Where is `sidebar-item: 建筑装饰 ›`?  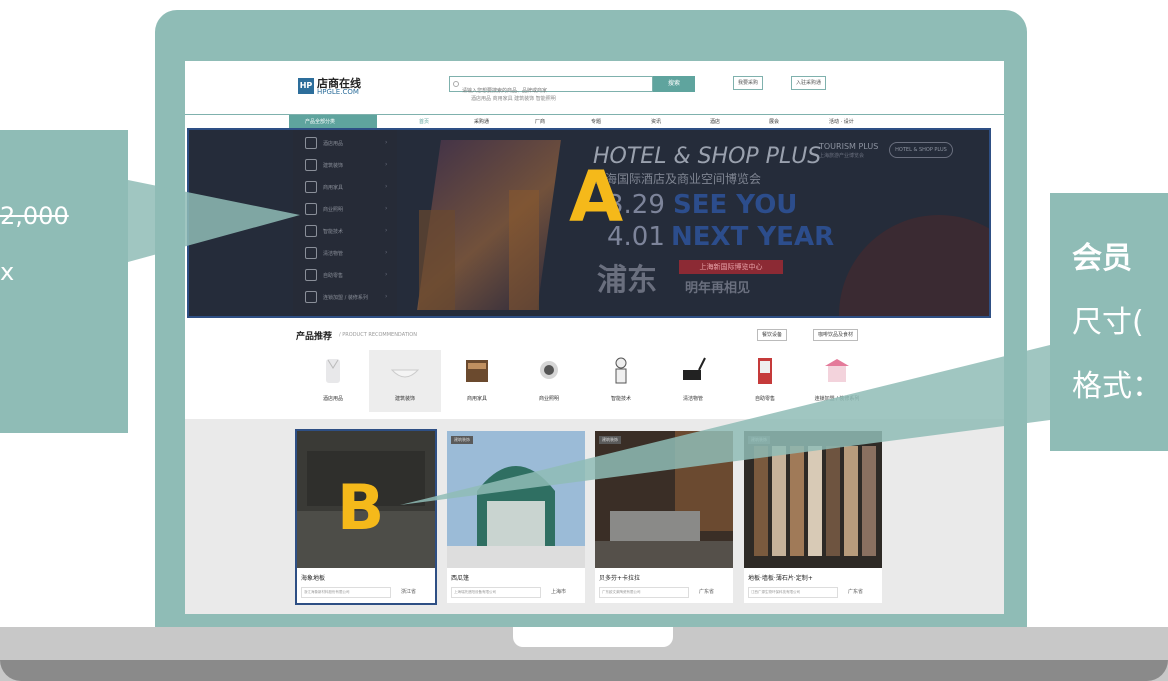
sidebar-item: 建筑装饰 › is located at coordinates (345, 165).